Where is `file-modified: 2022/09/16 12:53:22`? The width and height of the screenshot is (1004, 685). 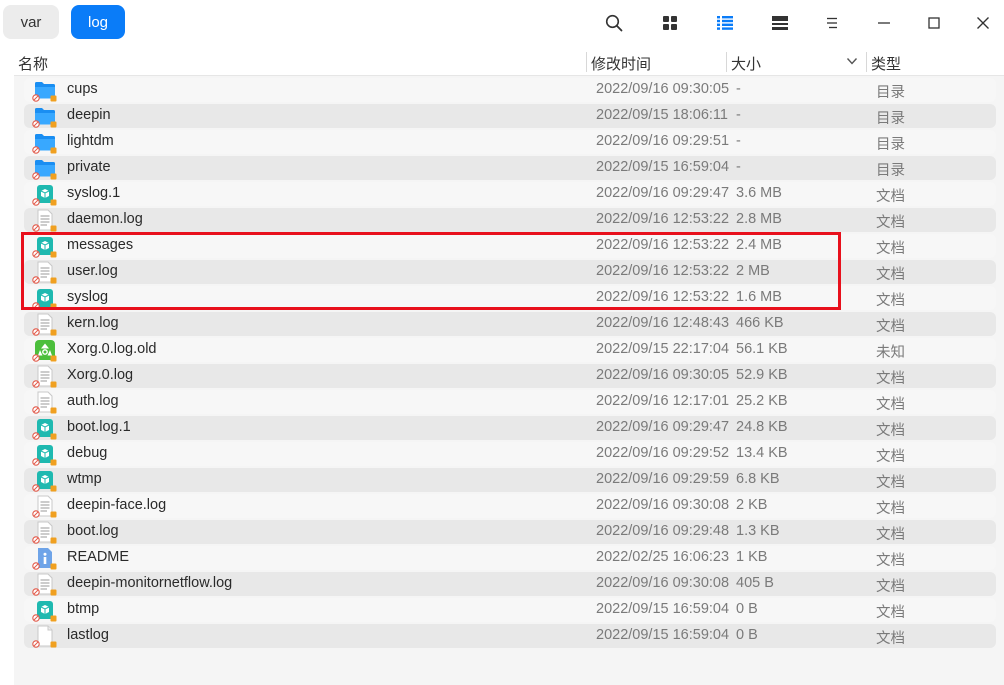 file-modified: 2022/09/16 12:53:22 is located at coordinates (663, 271).